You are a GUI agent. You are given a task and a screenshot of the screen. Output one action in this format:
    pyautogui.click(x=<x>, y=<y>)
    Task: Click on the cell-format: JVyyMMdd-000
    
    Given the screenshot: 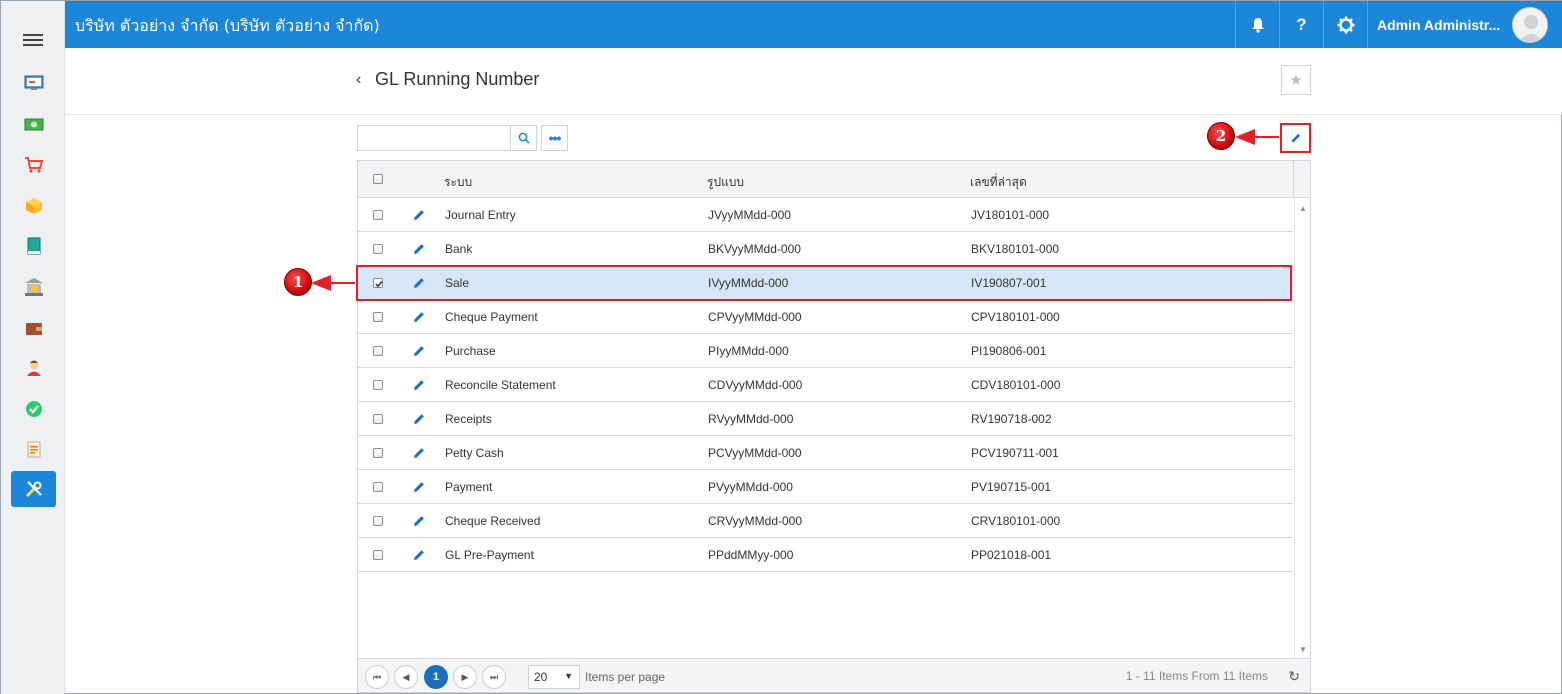 What is the action you would take?
    pyautogui.click(x=749, y=215)
    